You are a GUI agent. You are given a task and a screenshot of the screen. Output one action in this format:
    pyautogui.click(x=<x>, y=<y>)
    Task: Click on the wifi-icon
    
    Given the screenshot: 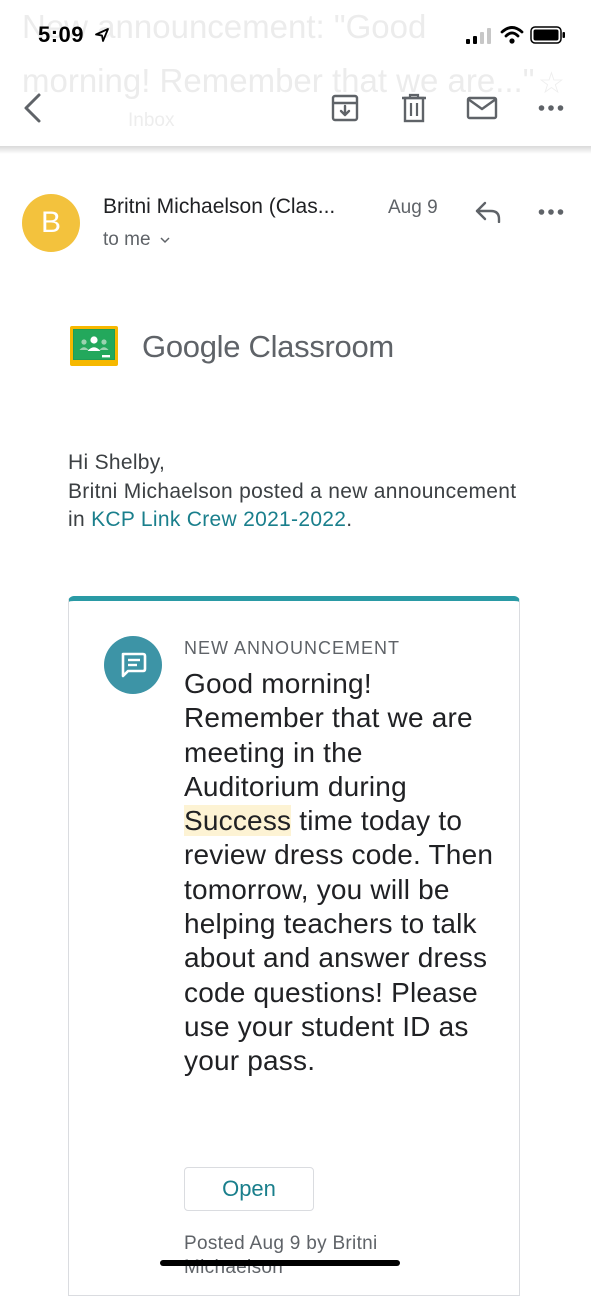 What is the action you would take?
    pyautogui.click(x=512, y=35)
    